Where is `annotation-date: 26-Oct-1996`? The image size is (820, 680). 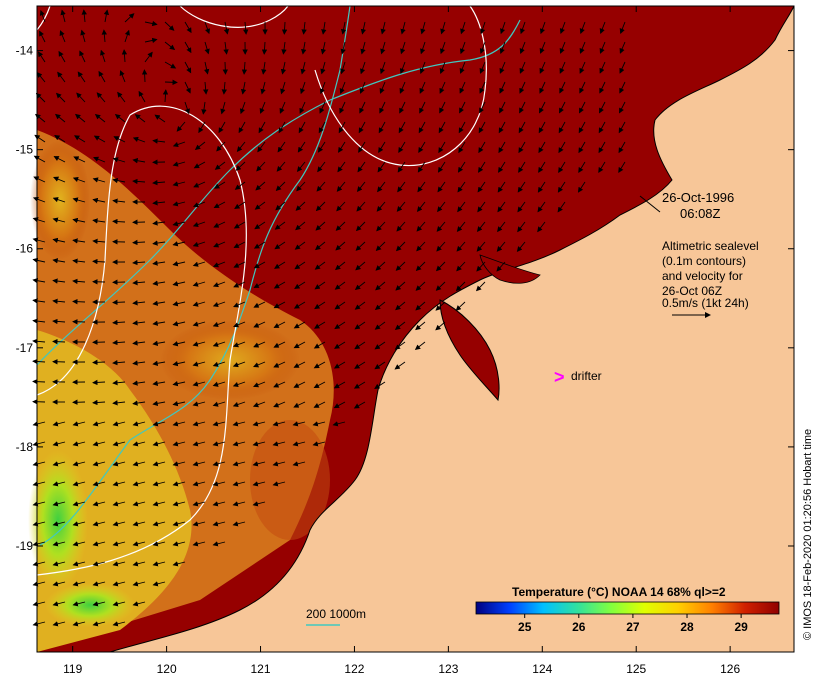 annotation-date: 26-Oct-1996 is located at coordinates (698, 197).